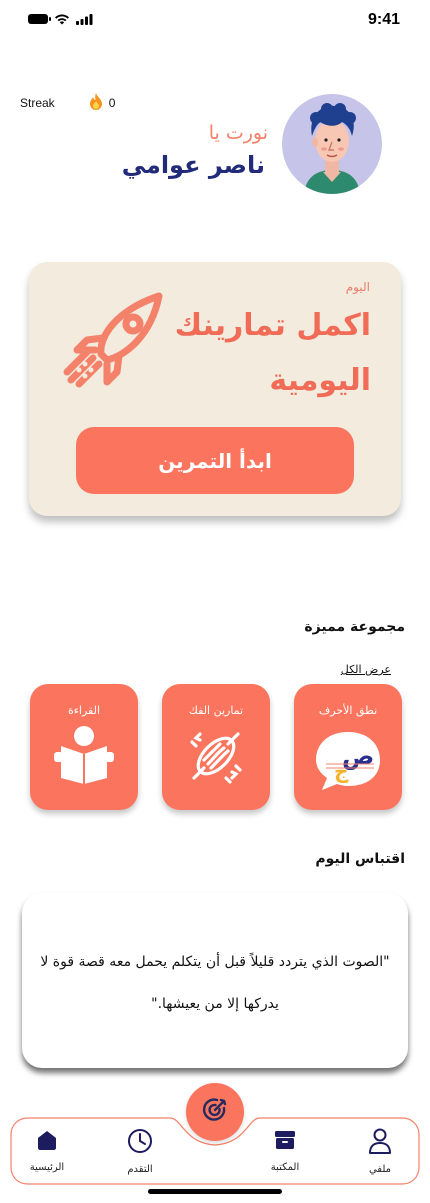 The width and height of the screenshot is (430, 1203). I want to click on nav-item-profile: ملفي, so click(380, 1151).